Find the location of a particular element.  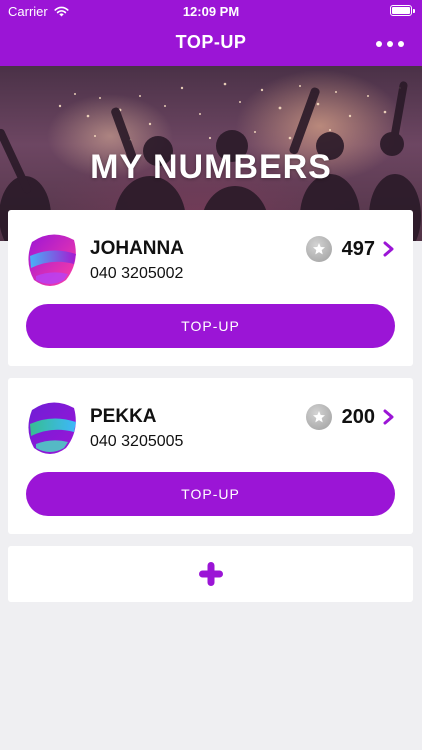

status-time: 12:09 PM is located at coordinates (211, 11).